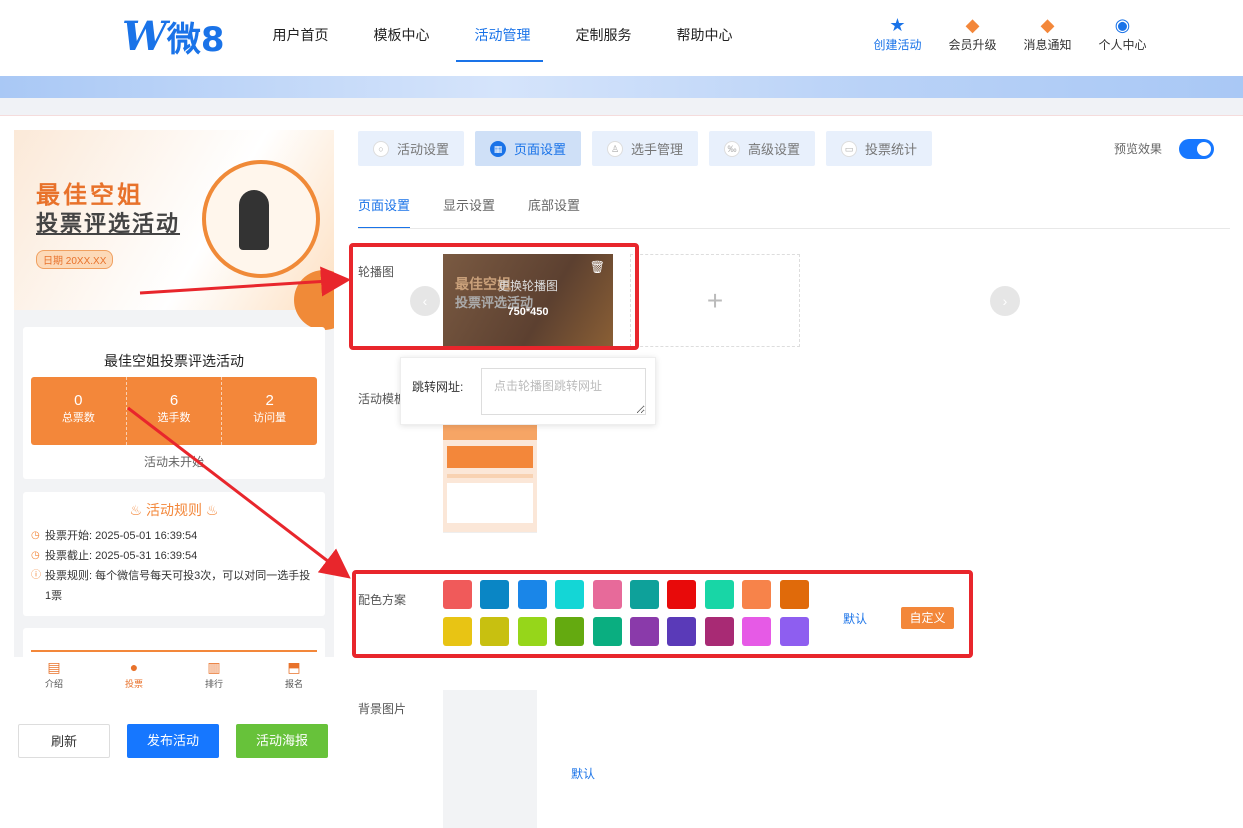  I want to click on tab-label: 报名, so click(293, 684).